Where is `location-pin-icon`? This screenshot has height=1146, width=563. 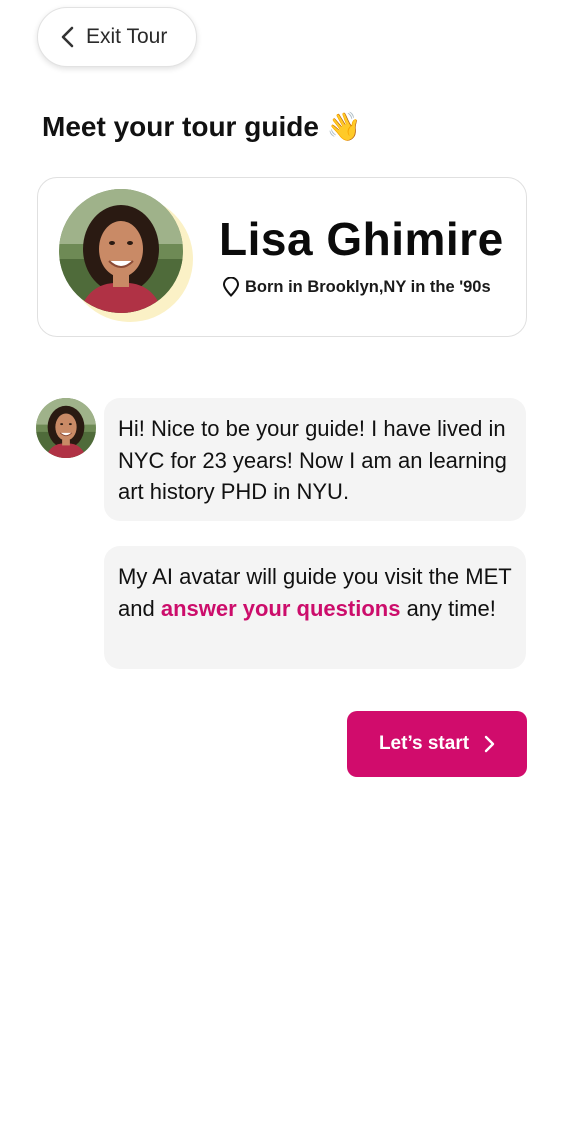 location-pin-icon is located at coordinates (231, 287).